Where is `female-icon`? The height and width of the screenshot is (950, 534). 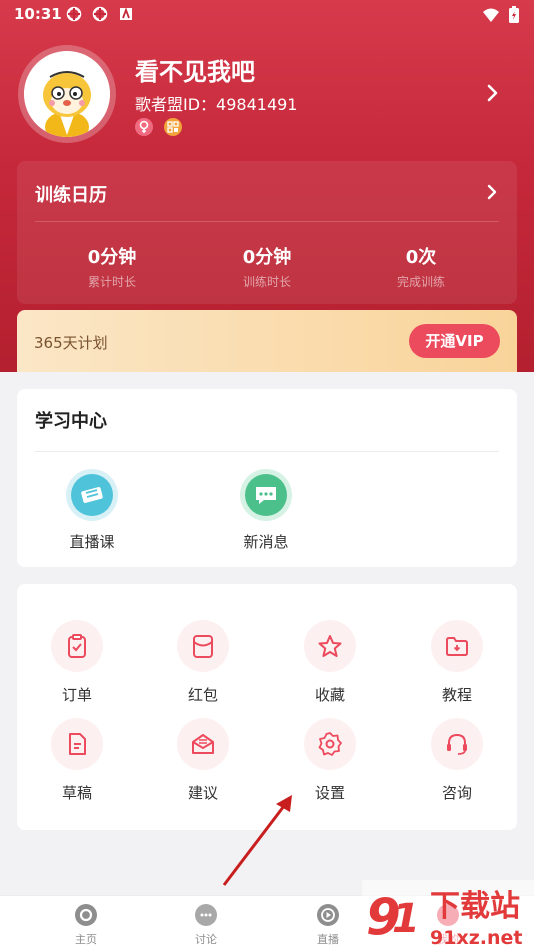
female-icon is located at coordinates (144, 127).